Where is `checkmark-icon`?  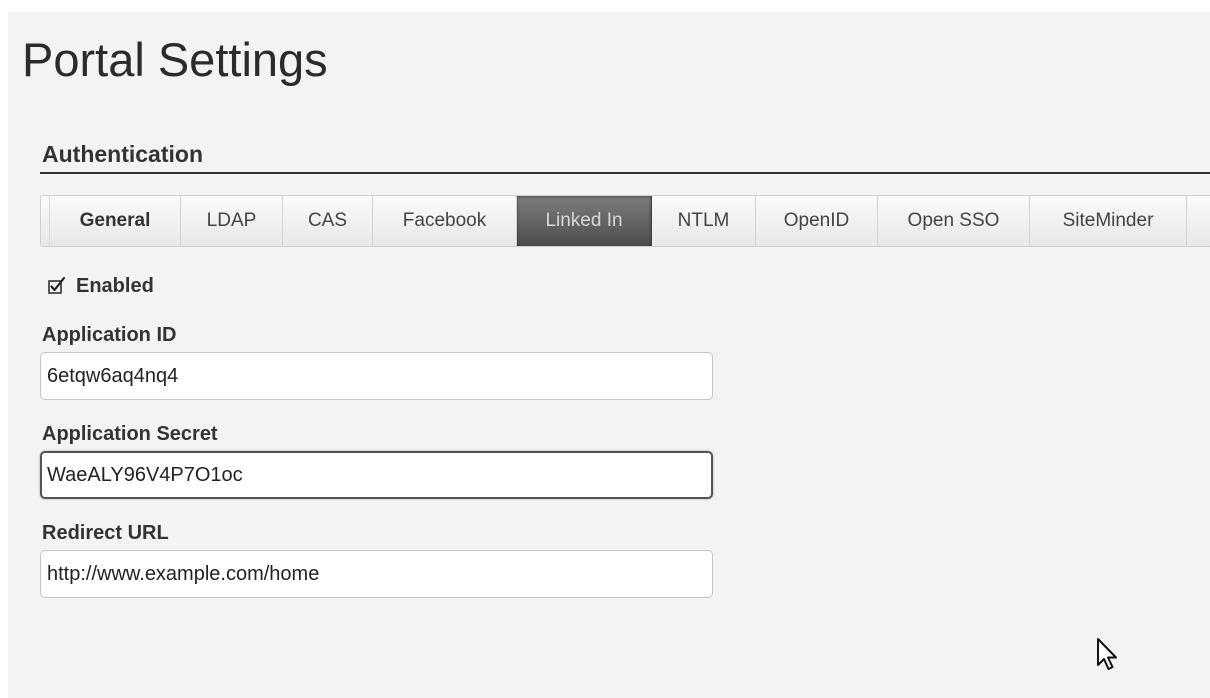 checkmark-icon is located at coordinates (57, 286).